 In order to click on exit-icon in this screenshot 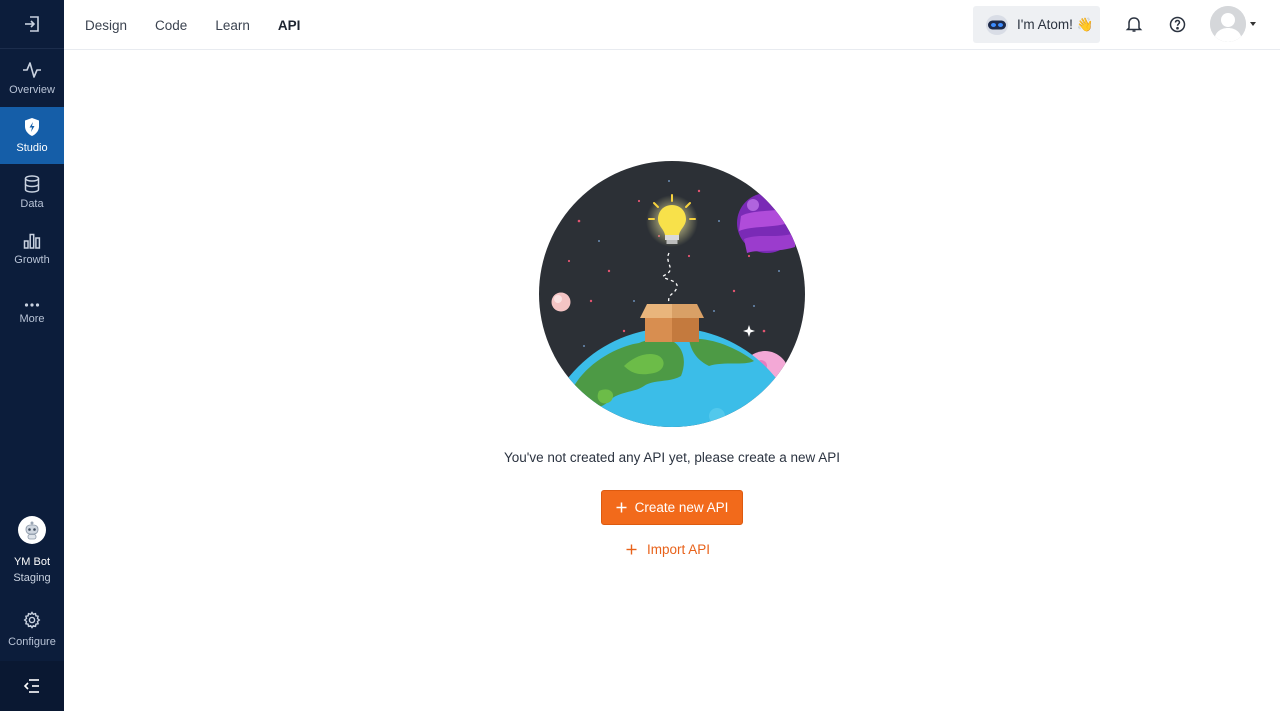, I will do `click(32, 24)`.